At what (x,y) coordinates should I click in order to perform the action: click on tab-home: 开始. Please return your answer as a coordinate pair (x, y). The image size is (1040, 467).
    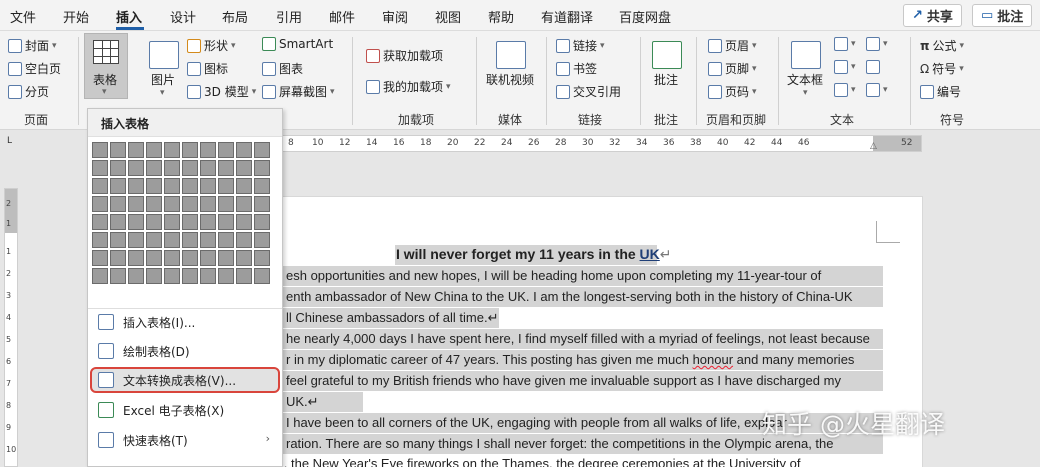
    Looking at the image, I should click on (76, 16).